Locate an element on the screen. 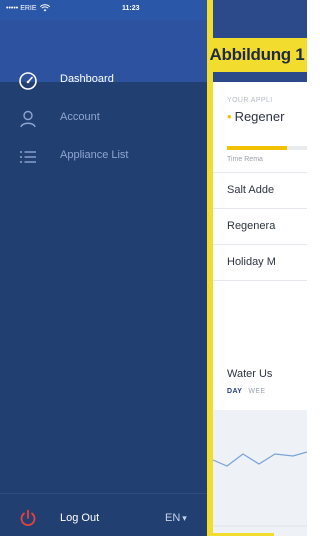 This screenshot has height=536, width=320. status-card: YOUR APPLI • Regener is located at coordinates (267, 120).